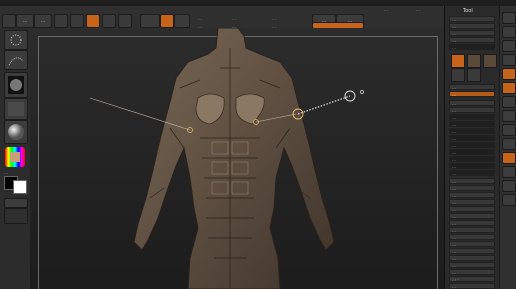 This screenshot has width=516, height=289. What do you see at coordinates (9, 21) in the screenshot?
I see `app-icon` at bounding box center [9, 21].